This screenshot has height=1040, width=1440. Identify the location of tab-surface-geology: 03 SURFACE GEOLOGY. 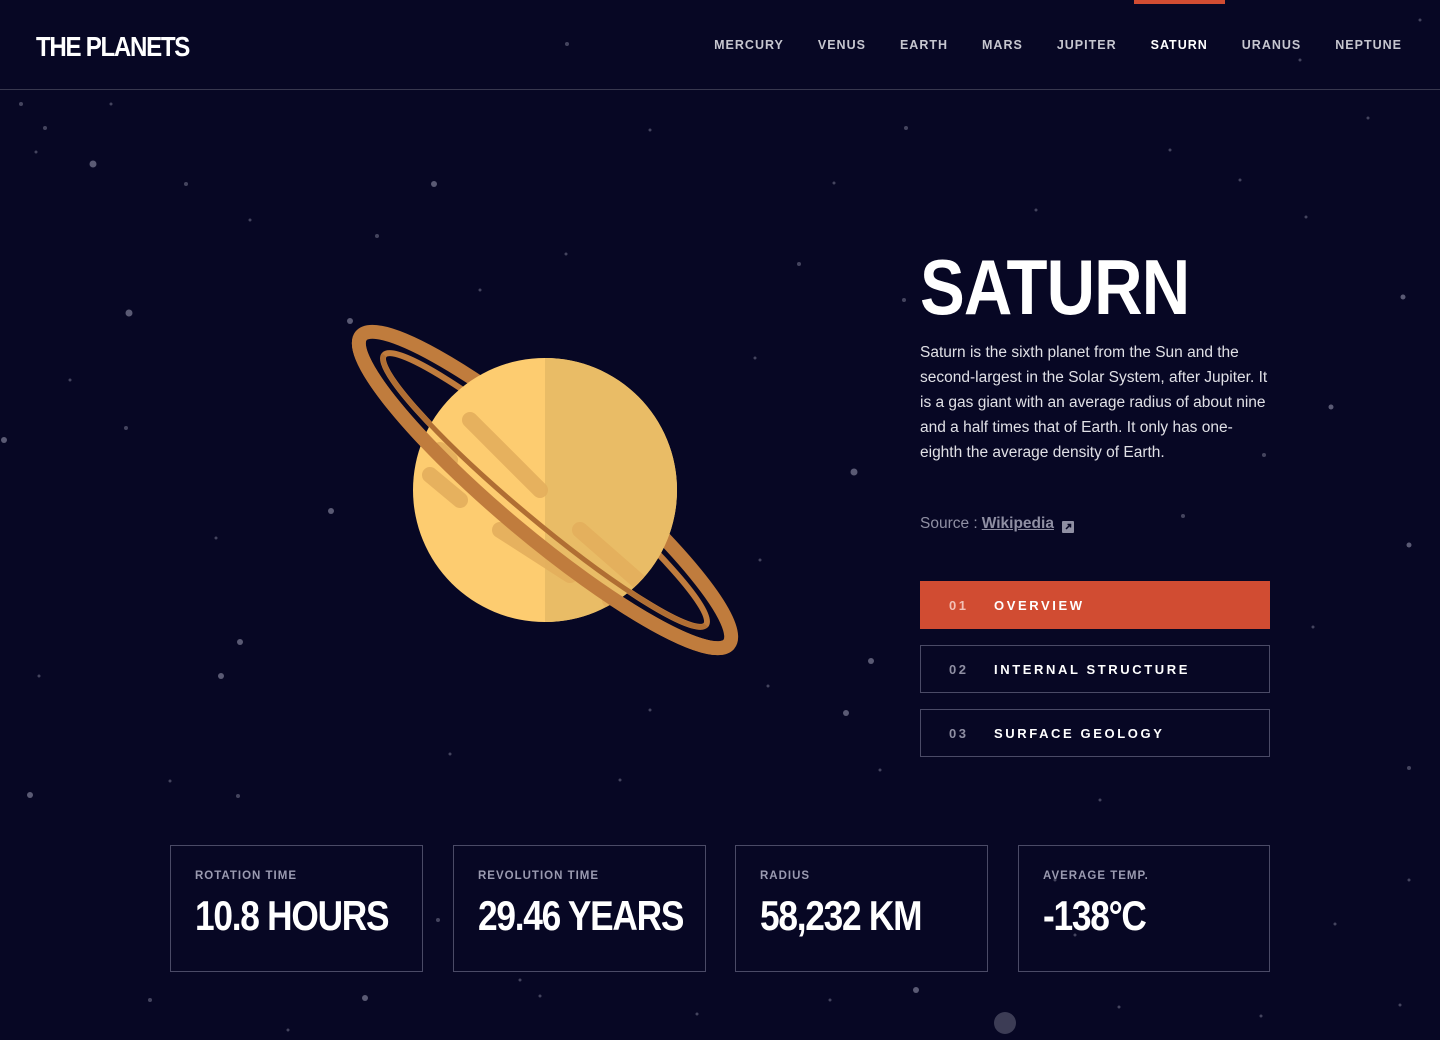
(1095, 733).